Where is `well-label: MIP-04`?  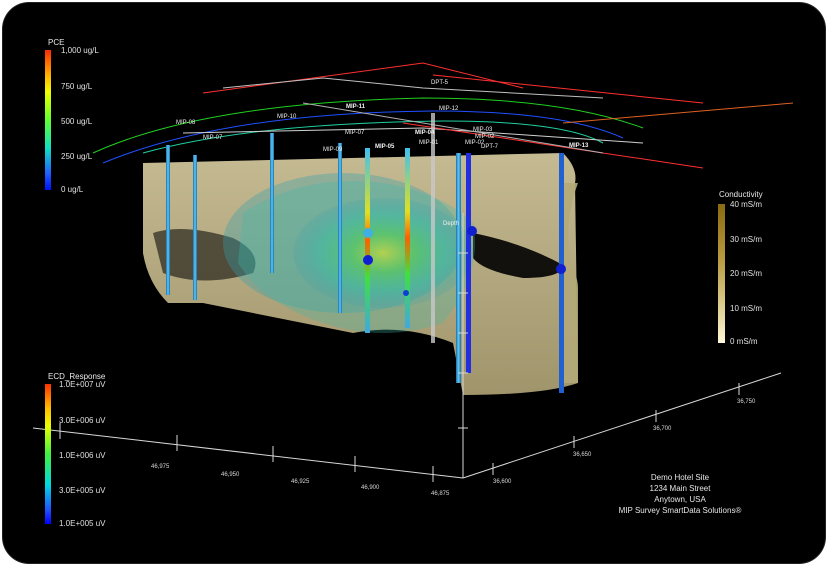
well-label: MIP-04 is located at coordinates (425, 133).